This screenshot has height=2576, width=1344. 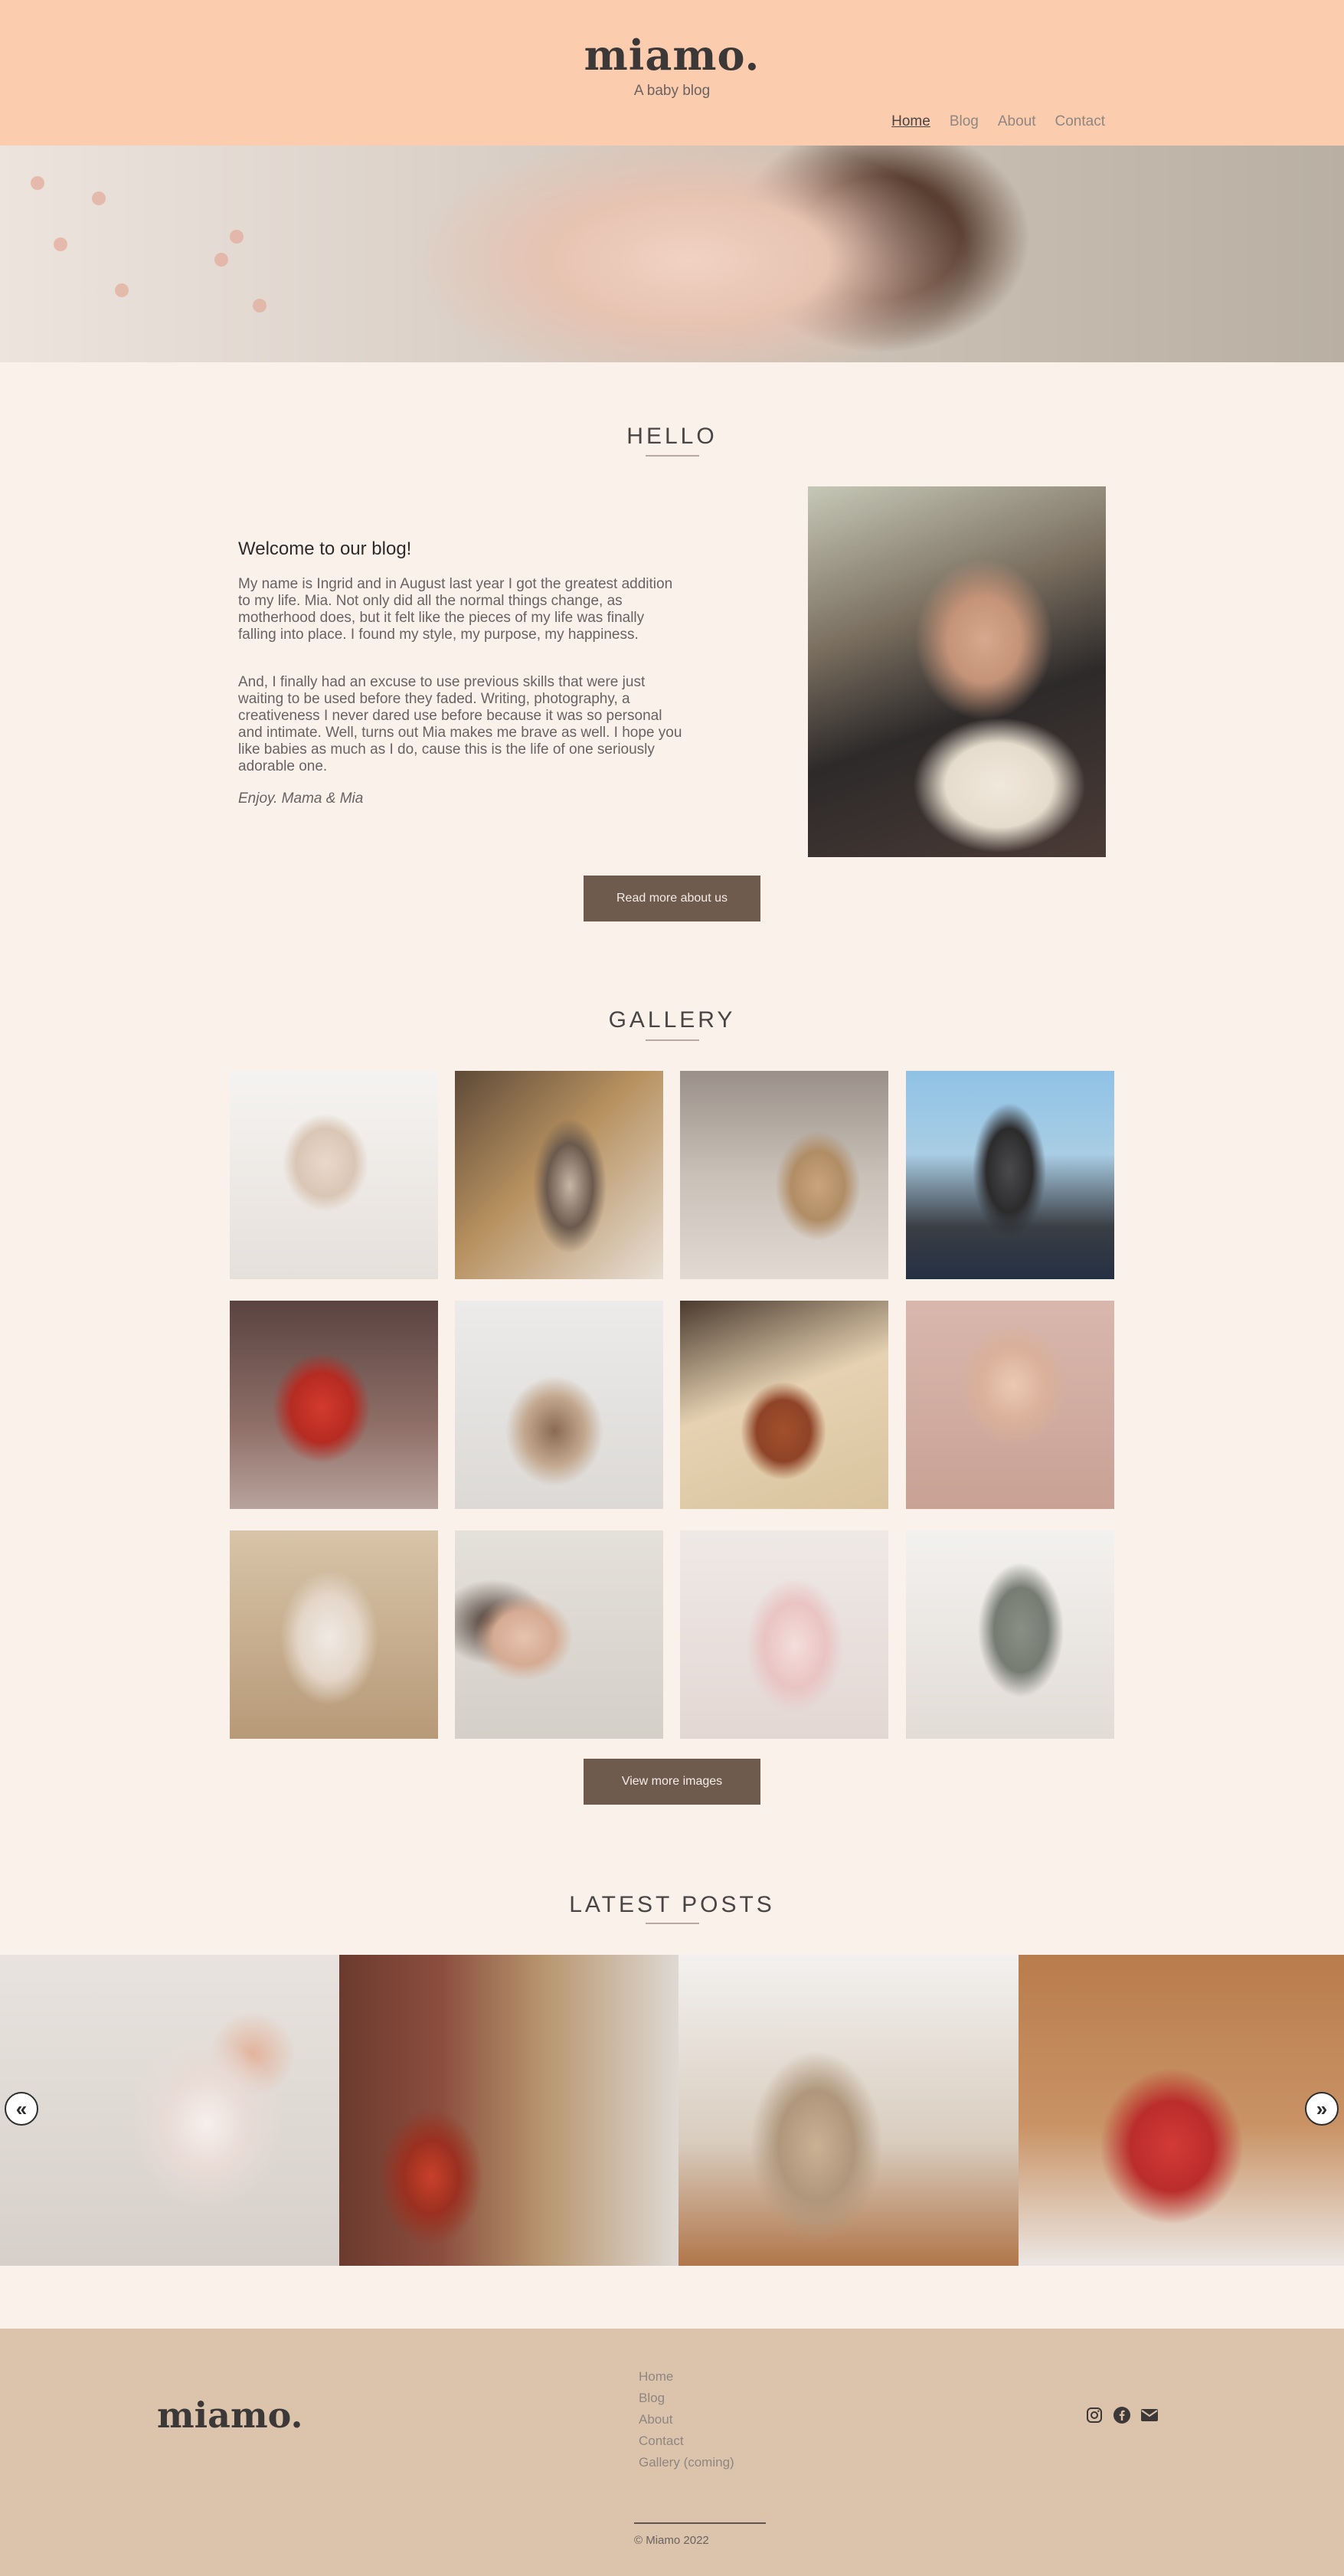 I want to click on footer-link-contact: Contact, so click(x=686, y=2441).